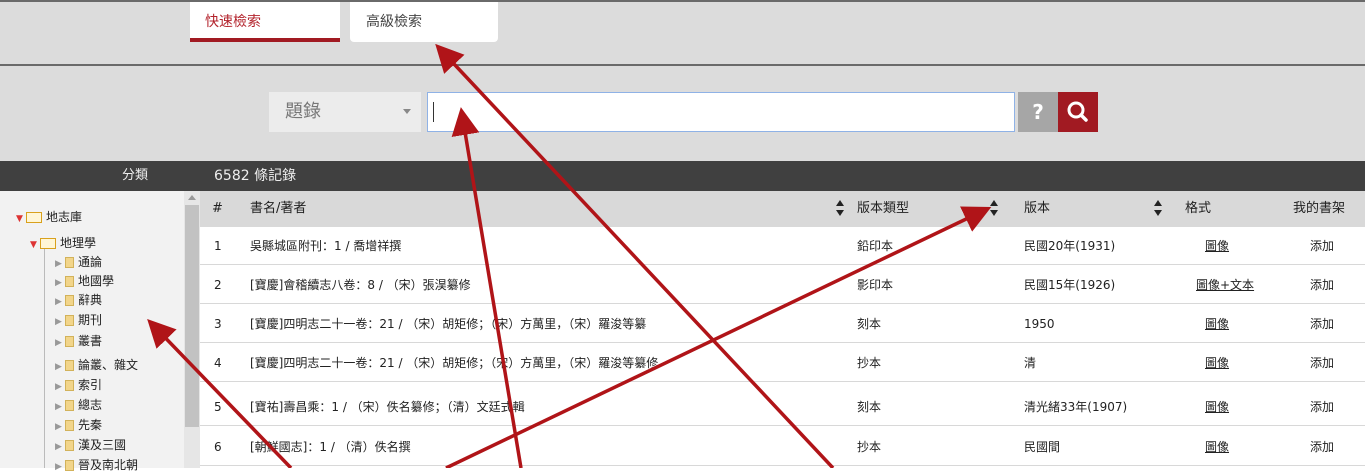 This screenshot has width=1365, height=475. I want to click on row-title: [朝鮮國志]：1 / （清）佚名撰, so click(330, 447).